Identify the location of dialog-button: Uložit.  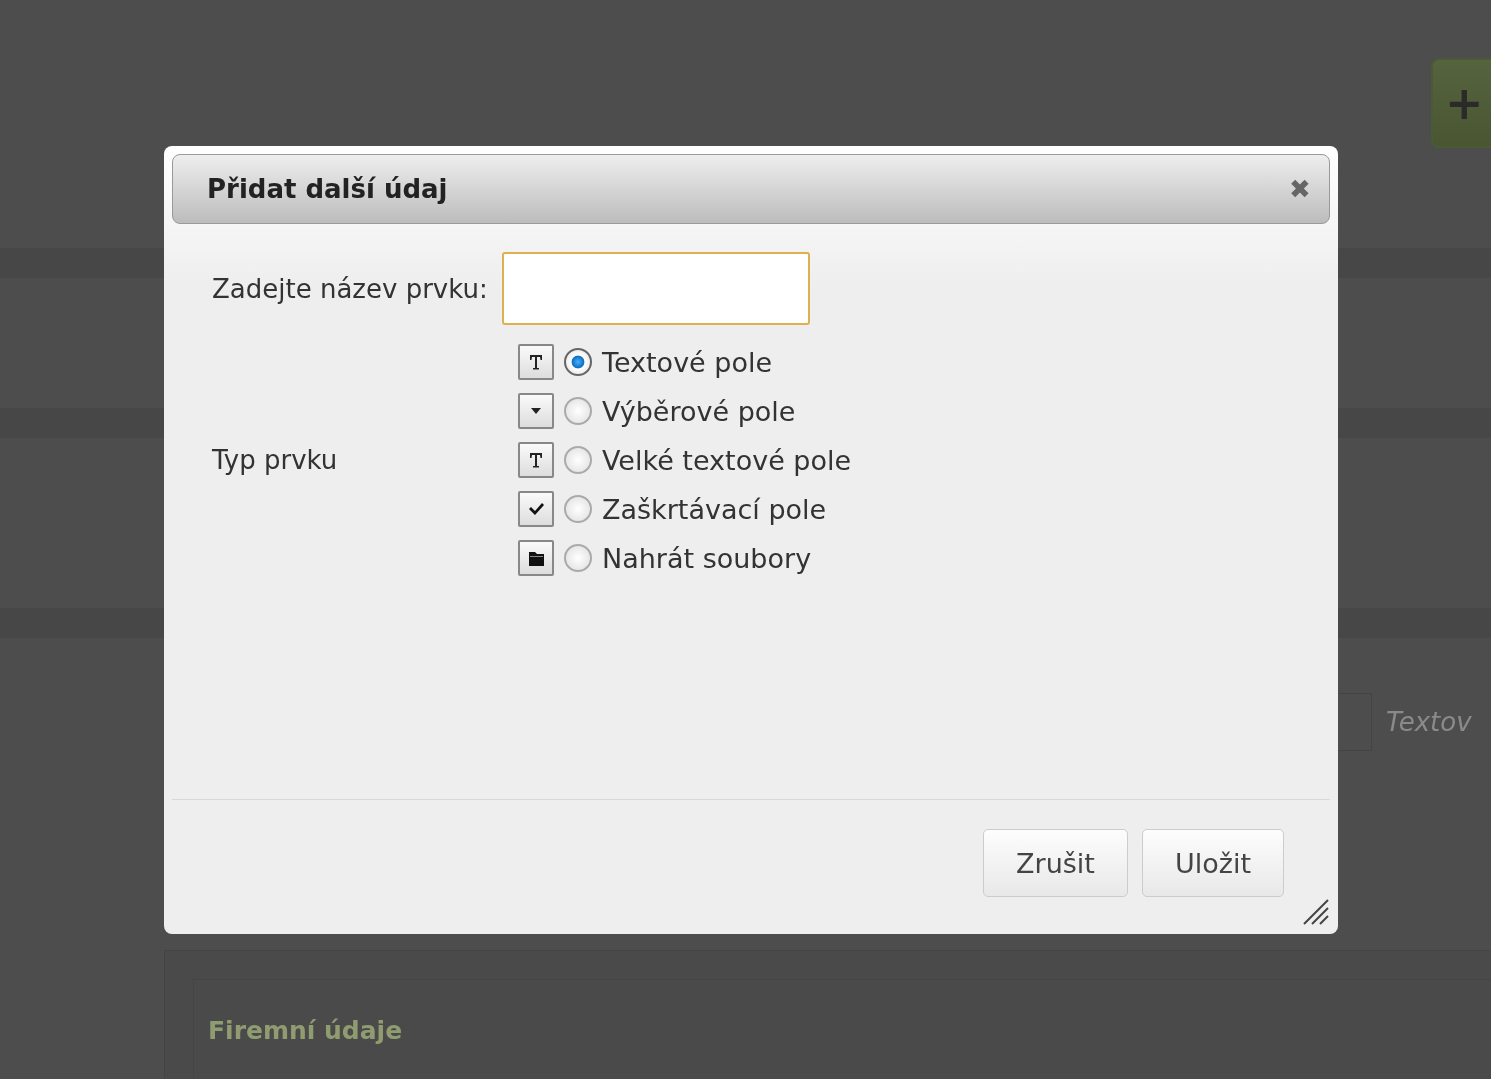
(1212, 863).